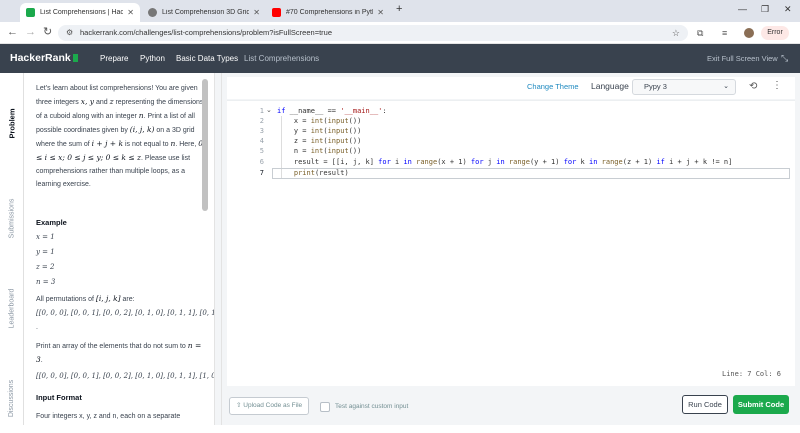 The height and width of the screenshot is (433, 800). Describe the element at coordinates (114, 58) in the screenshot. I see `breadcrumb-prepare: Prepare` at that location.